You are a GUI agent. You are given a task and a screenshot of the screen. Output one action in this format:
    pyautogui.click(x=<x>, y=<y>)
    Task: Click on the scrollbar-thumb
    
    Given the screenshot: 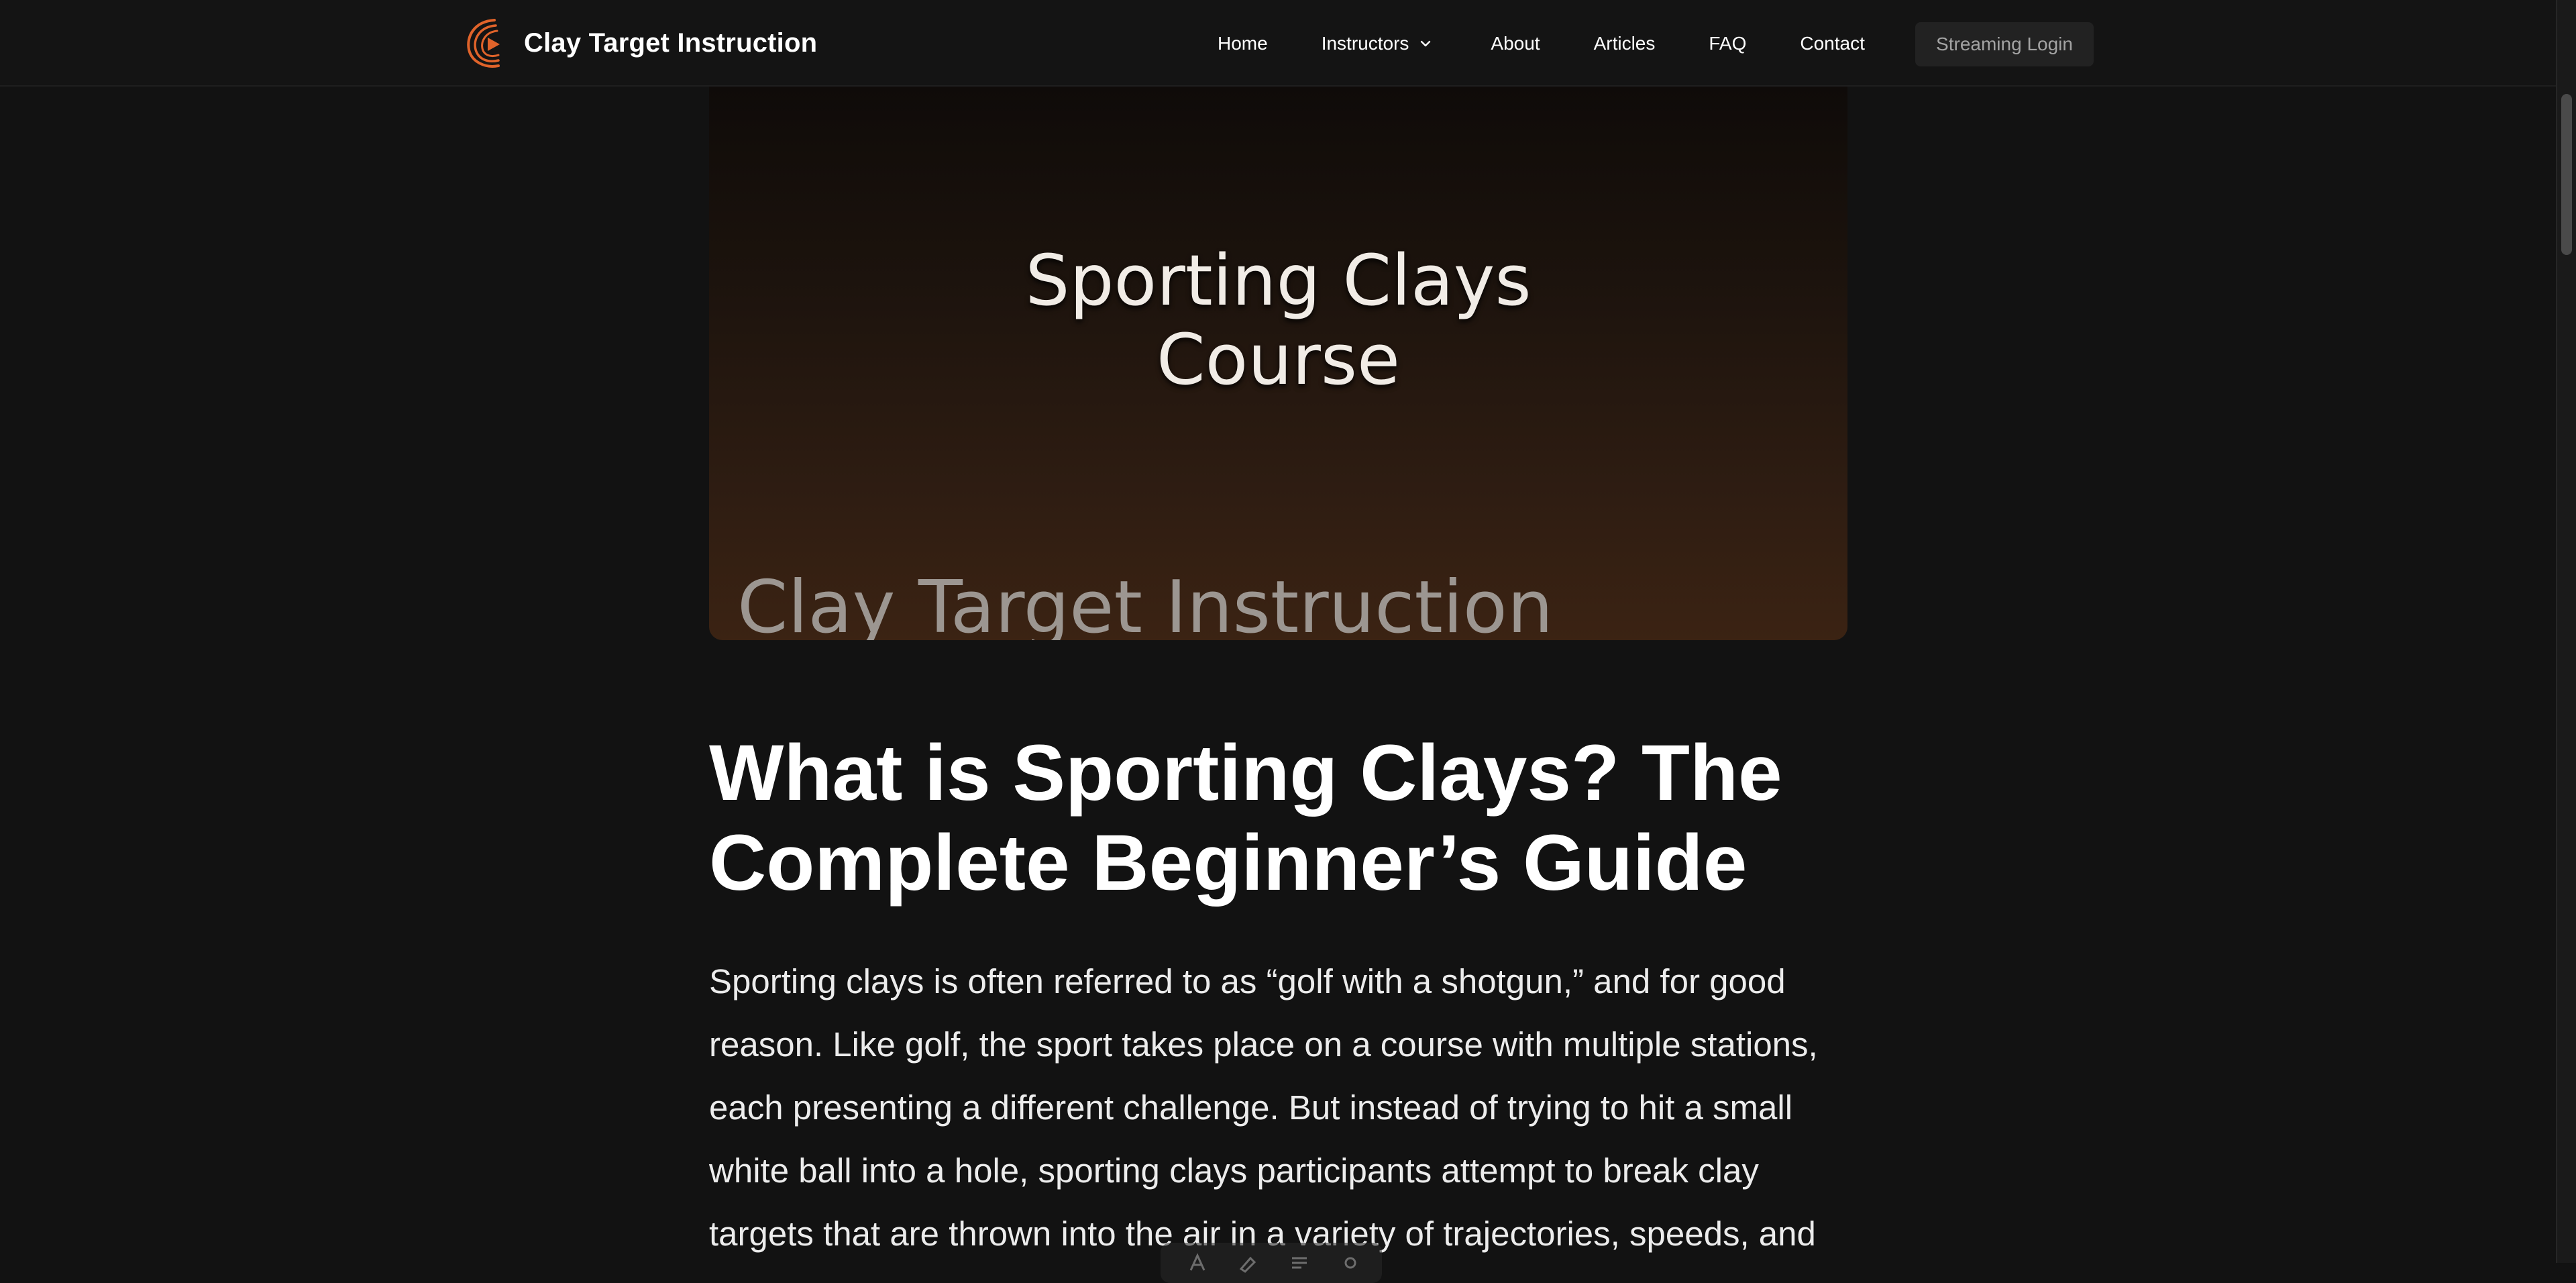 What is the action you would take?
    pyautogui.click(x=2566, y=174)
    